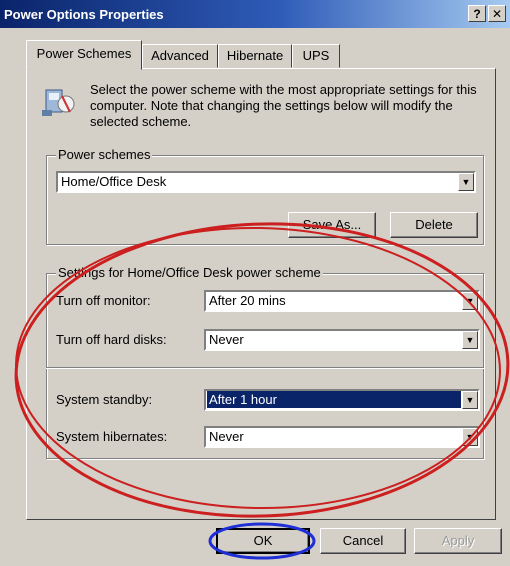 This screenshot has height=566, width=510. What do you see at coordinates (266, 182) in the screenshot?
I see `power-scheme-select: Home/Office Desk ▼` at bounding box center [266, 182].